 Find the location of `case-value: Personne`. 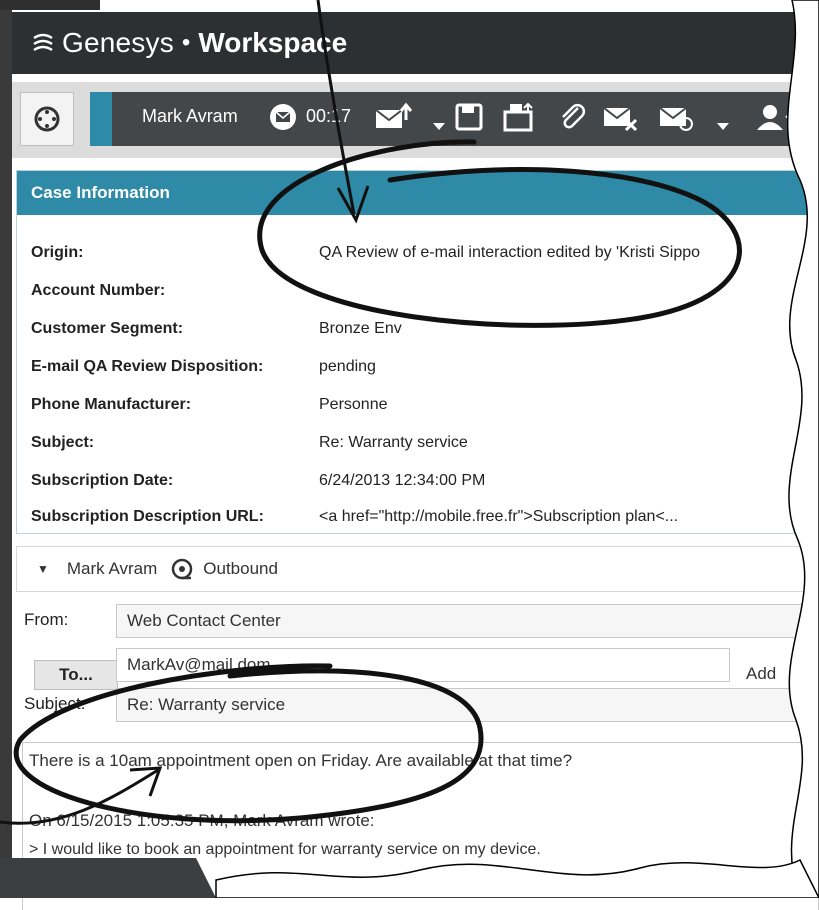

case-value: Personne is located at coordinates (353, 404).